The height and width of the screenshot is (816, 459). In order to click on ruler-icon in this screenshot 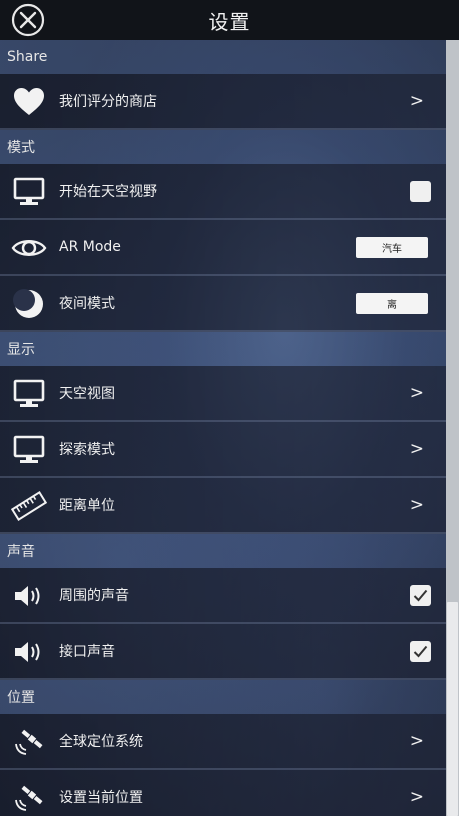, I will do `click(29, 506)`.